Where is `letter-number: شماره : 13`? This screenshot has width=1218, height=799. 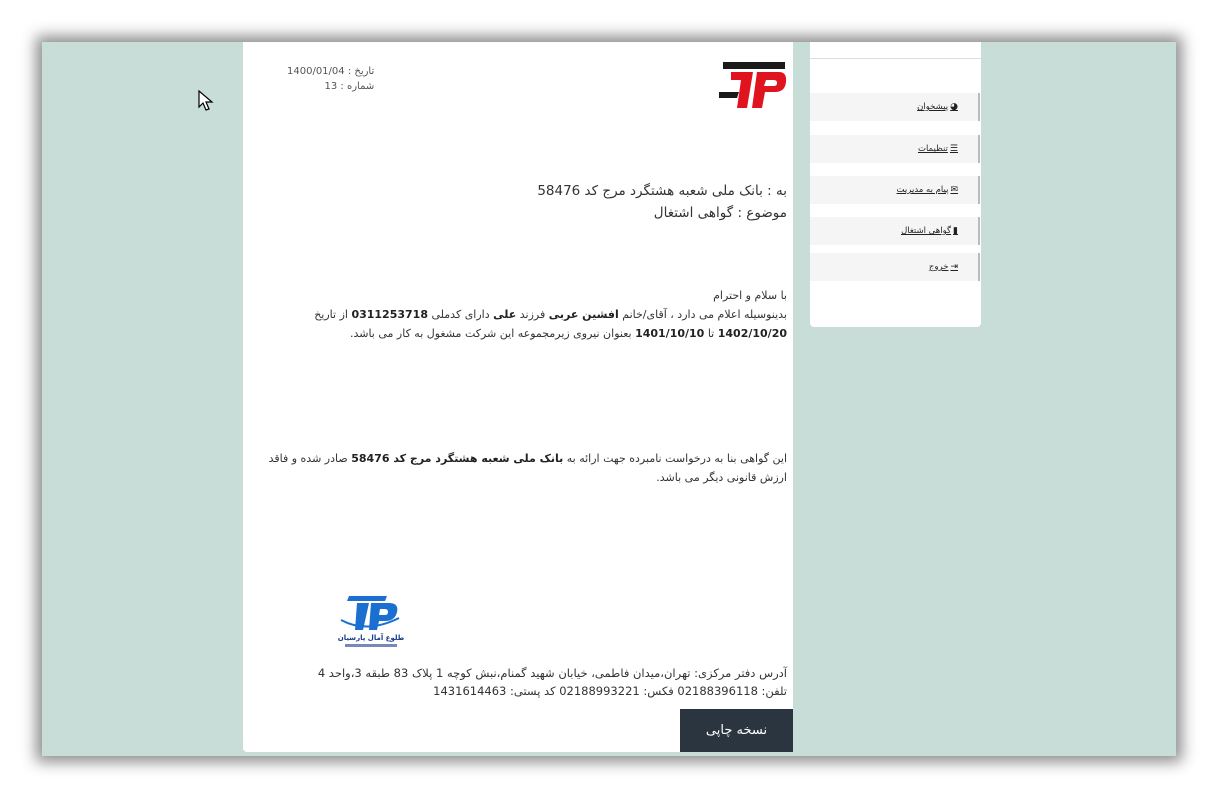 letter-number: شماره : 13 is located at coordinates (349, 86).